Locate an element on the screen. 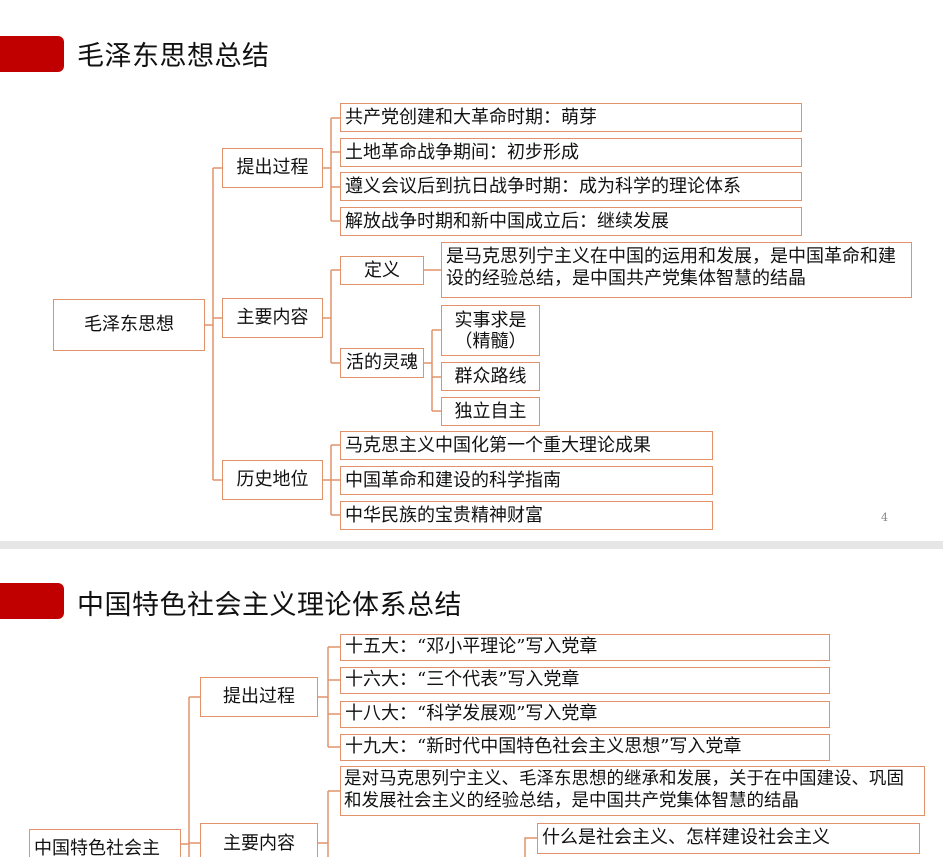 The height and width of the screenshot is (857, 943). root-node: 毛泽东思想 is located at coordinates (129, 325).